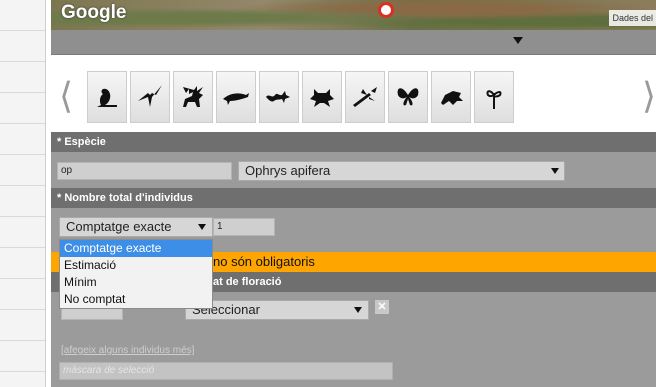 This screenshot has width=656, height=387. What do you see at coordinates (23, 193) in the screenshot?
I see `page-left-margin` at bounding box center [23, 193].